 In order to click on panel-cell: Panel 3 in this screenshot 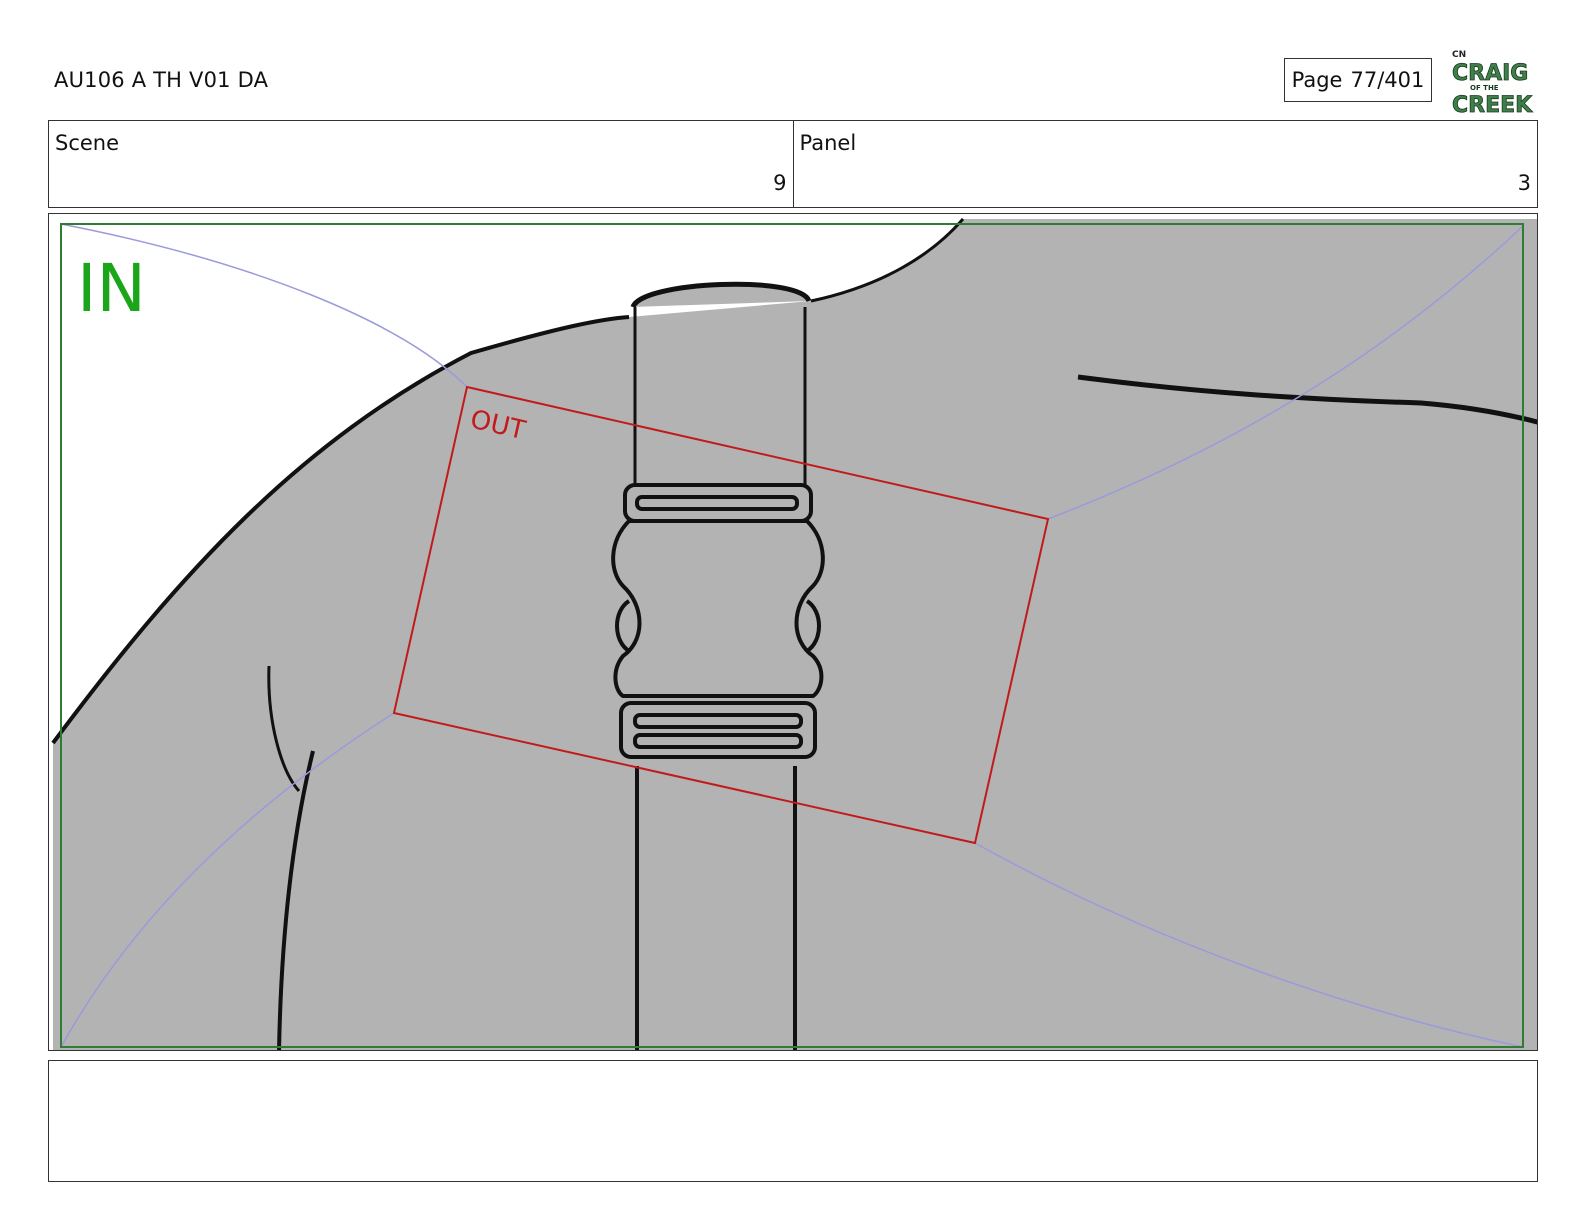, I will do `click(1165, 164)`.